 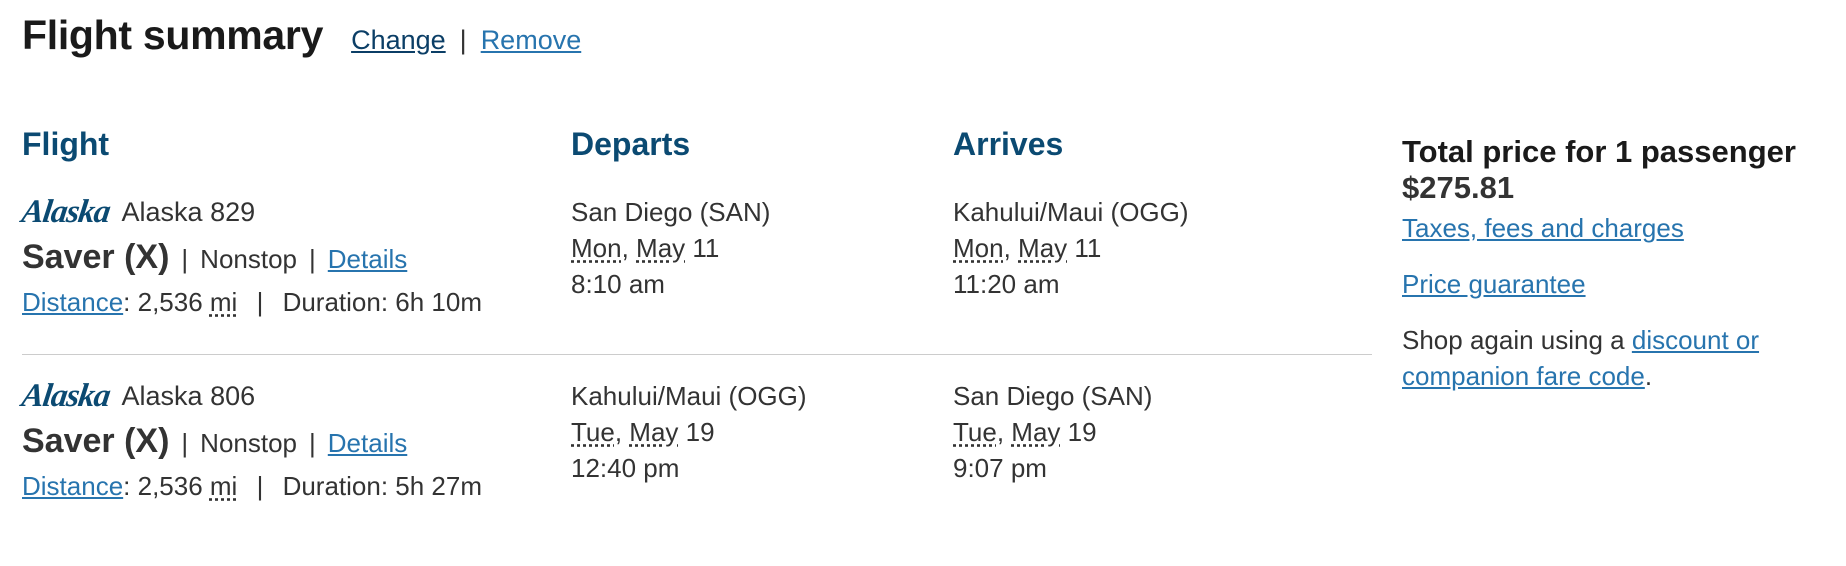 What do you see at coordinates (689, 396) in the screenshot?
I see `depart-city: Kahului/Maui (OGG)` at bounding box center [689, 396].